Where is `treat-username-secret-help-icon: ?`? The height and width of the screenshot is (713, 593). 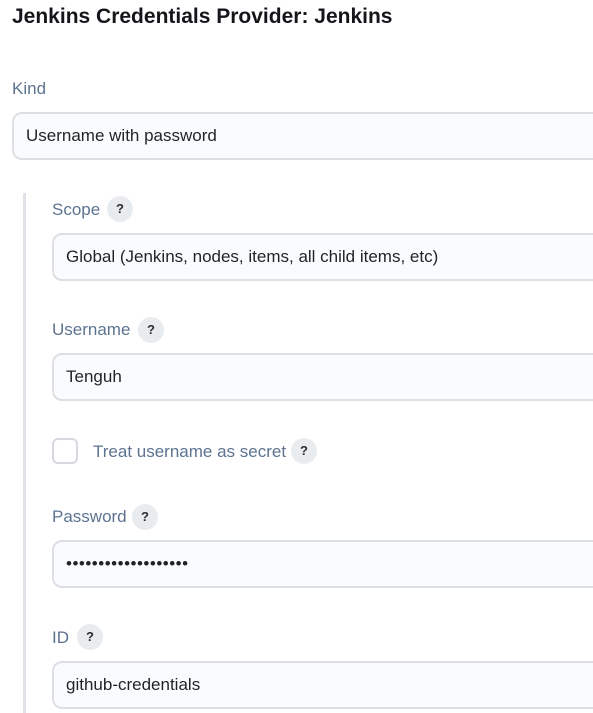
treat-username-secret-help-icon: ? is located at coordinates (304, 451).